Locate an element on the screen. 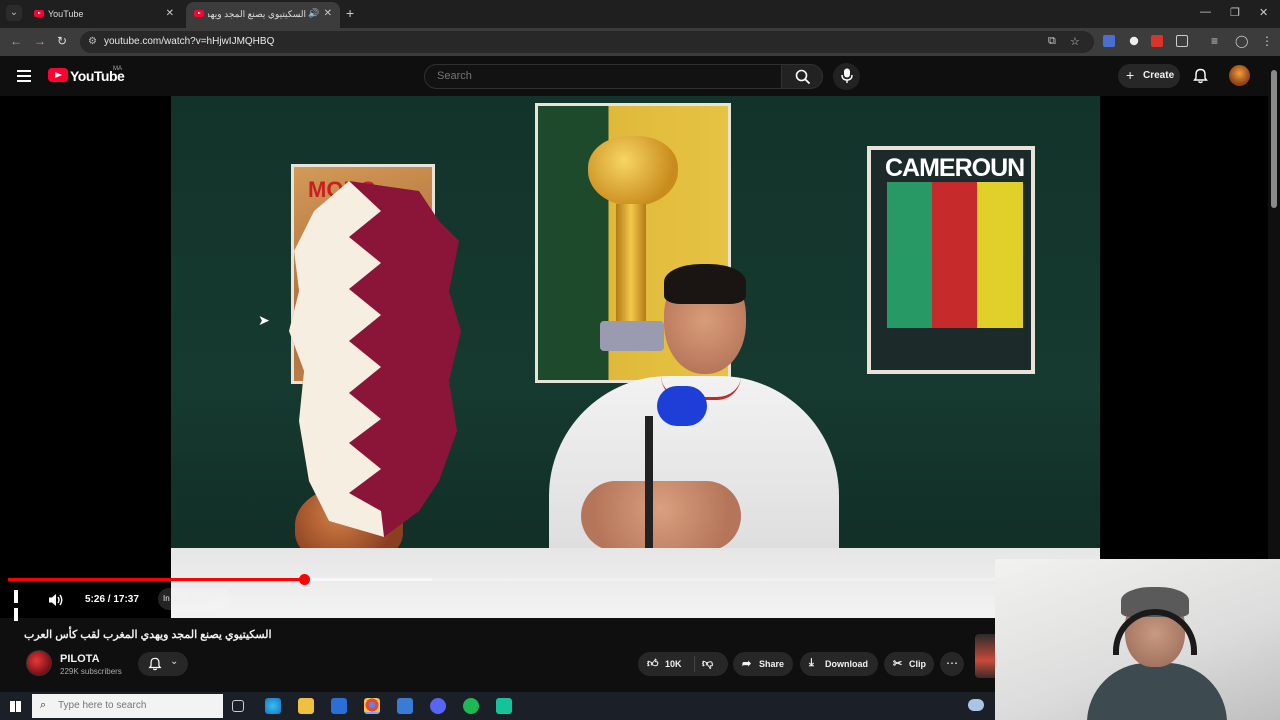 The height and width of the screenshot is (720, 1280). chevron-right-icon: › is located at coordinates (214, 597).